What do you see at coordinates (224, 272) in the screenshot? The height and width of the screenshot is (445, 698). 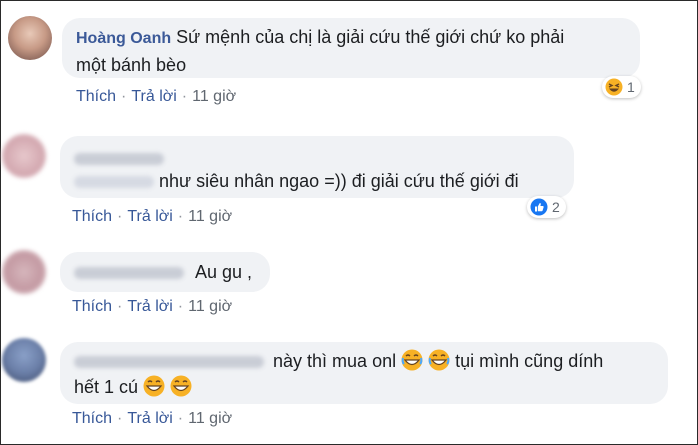 I see `comment-text: Au gu ,` at bounding box center [224, 272].